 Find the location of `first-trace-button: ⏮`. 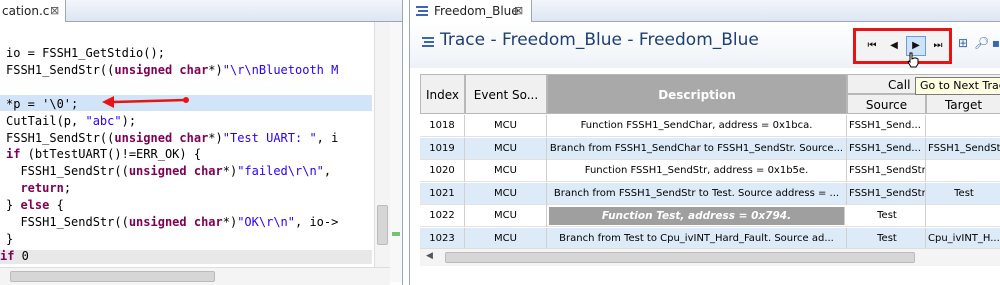

first-trace-button: ⏮ is located at coordinates (872, 46).